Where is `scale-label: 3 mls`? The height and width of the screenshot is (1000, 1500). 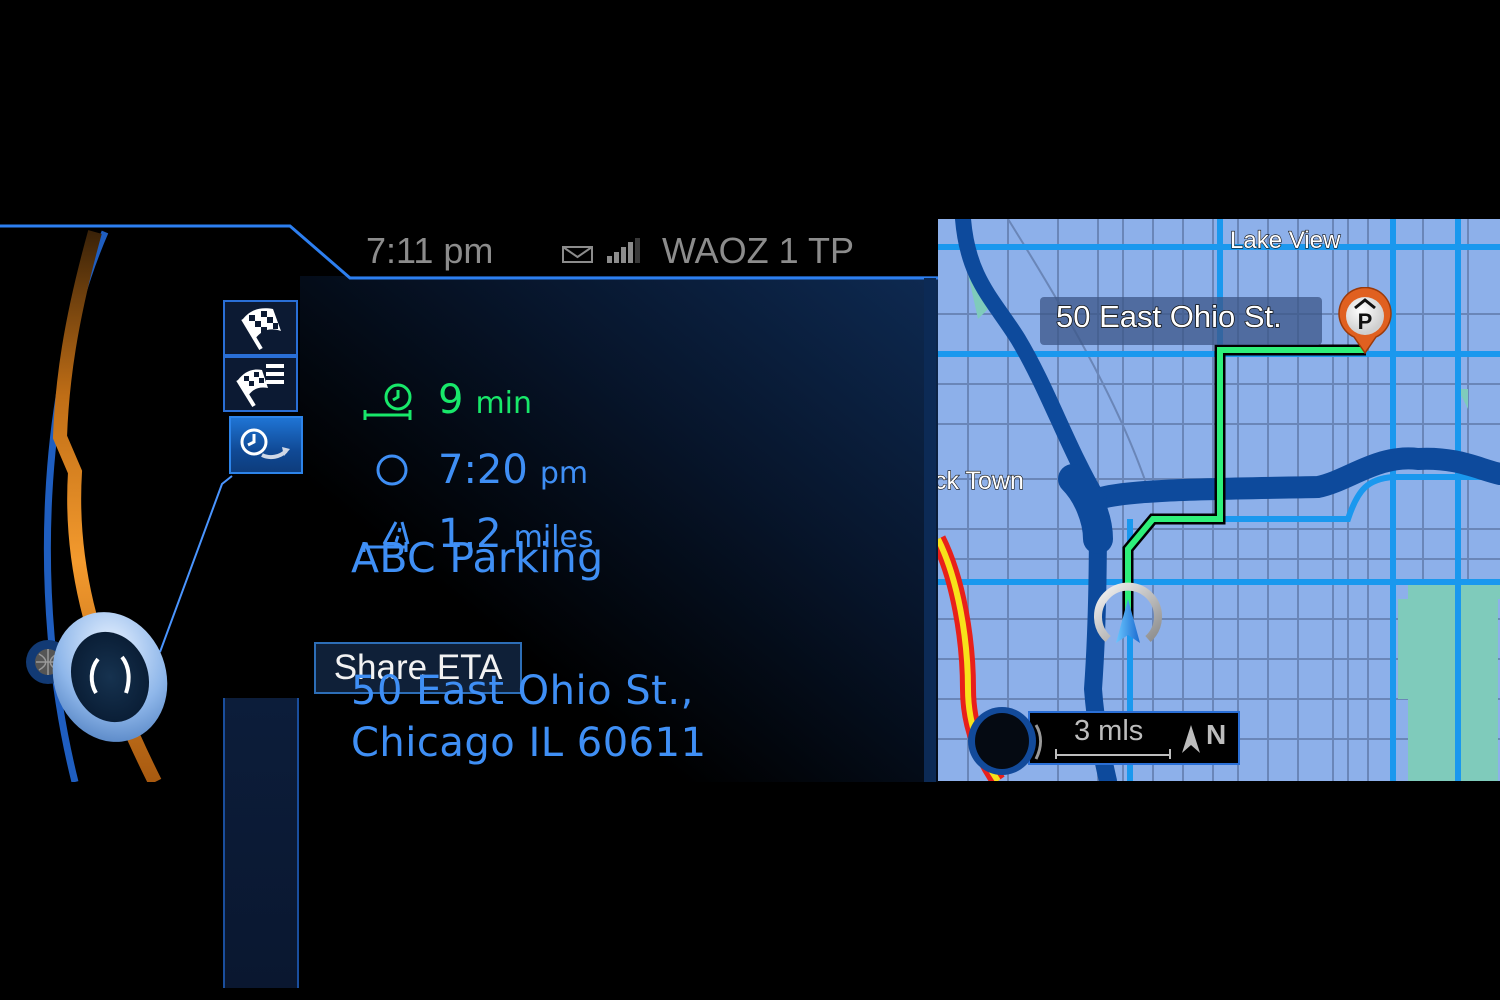 scale-label: 3 mls is located at coordinates (1109, 731).